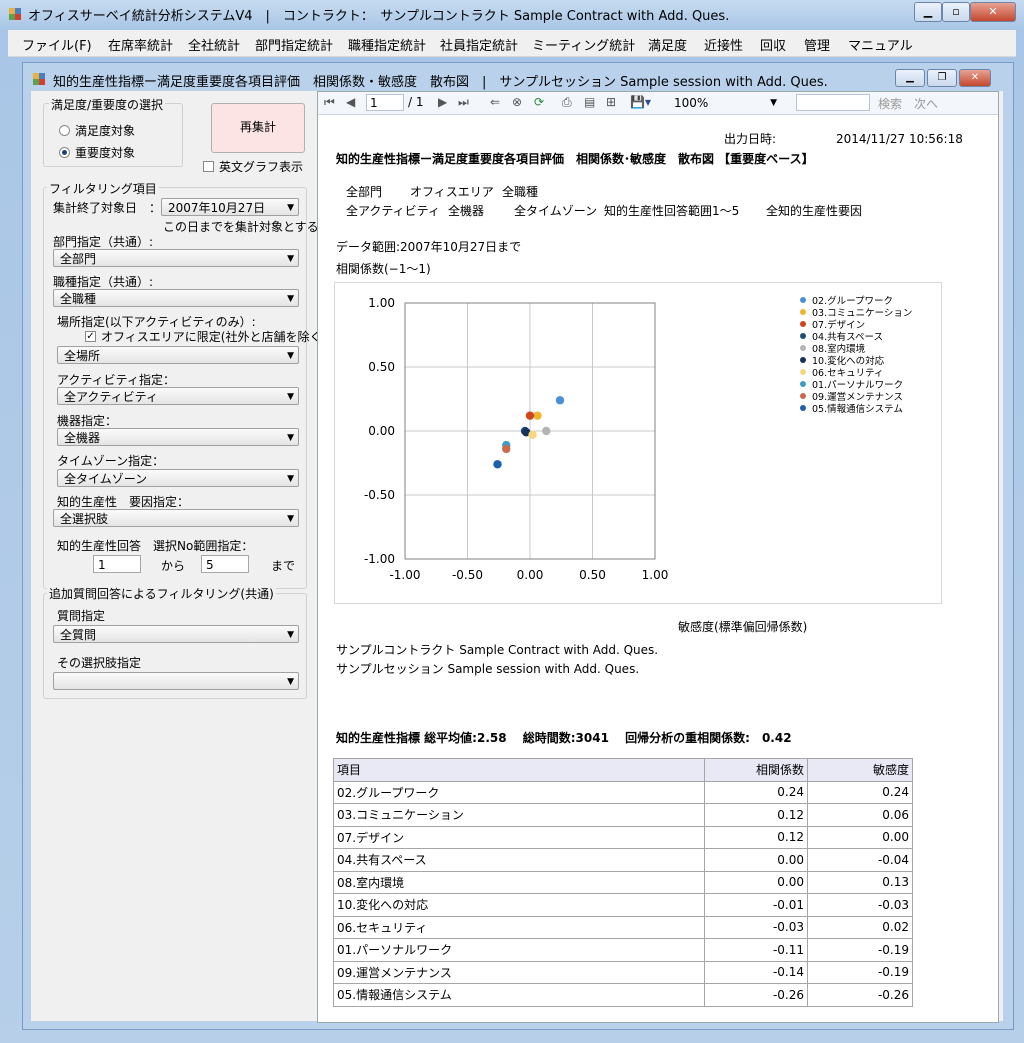  What do you see at coordinates (176, 298) in the screenshot?
I see `job-select: 全職種 ▼` at bounding box center [176, 298].